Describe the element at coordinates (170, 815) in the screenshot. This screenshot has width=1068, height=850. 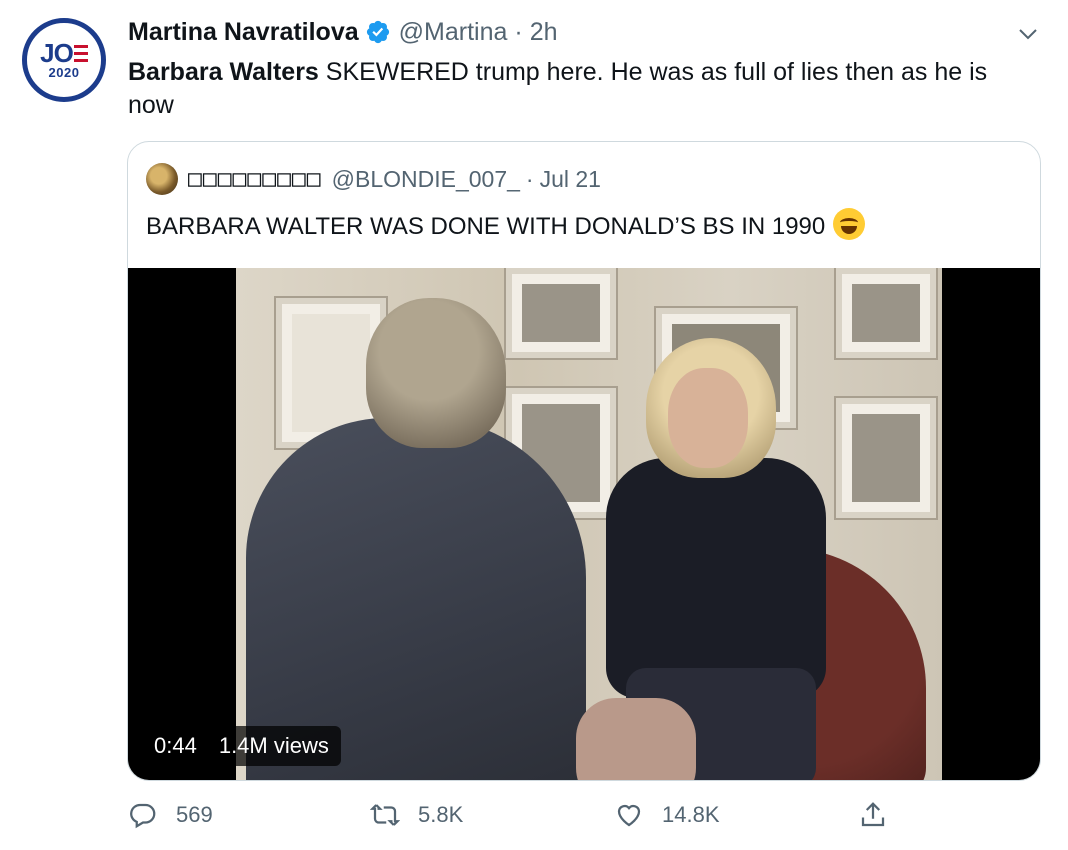
I see `reply-button: 569` at that location.